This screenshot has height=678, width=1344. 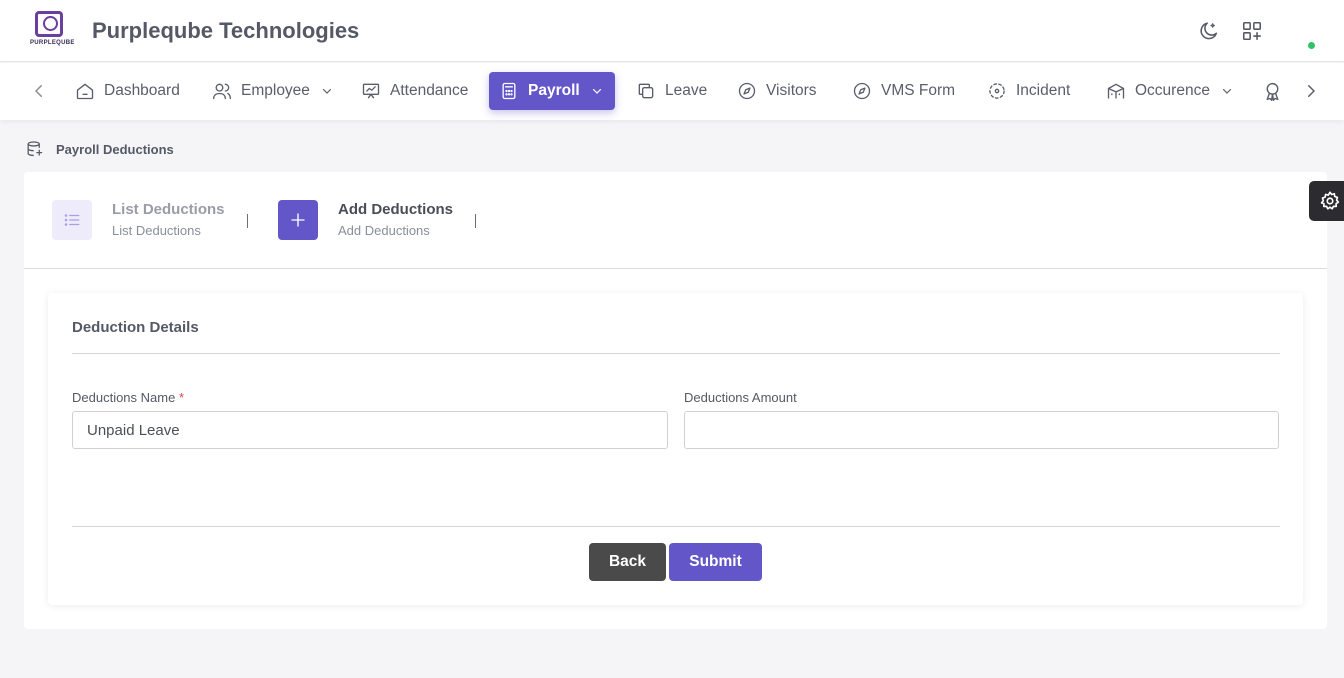 What do you see at coordinates (918, 90) in the screenshot?
I see `nav-label: VMS Form` at bounding box center [918, 90].